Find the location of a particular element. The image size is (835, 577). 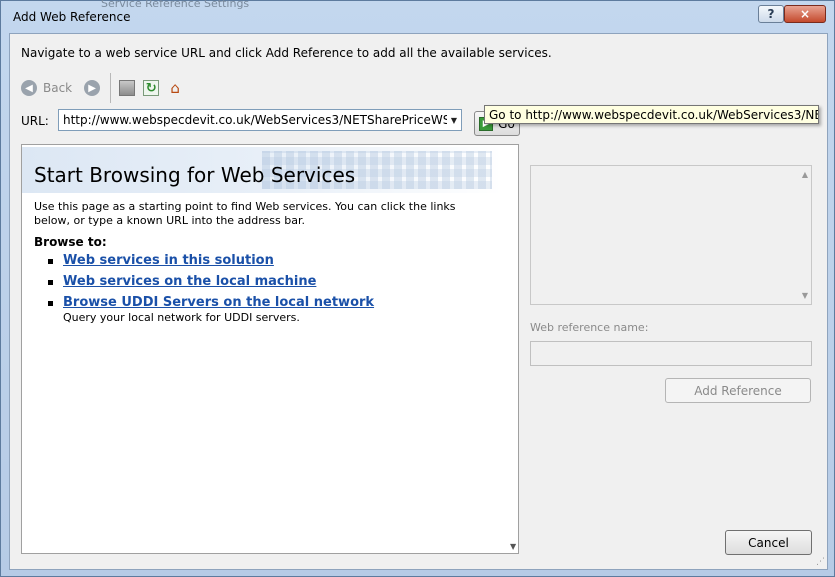

resize-grip-icon: ⋰ is located at coordinates (820, 562).